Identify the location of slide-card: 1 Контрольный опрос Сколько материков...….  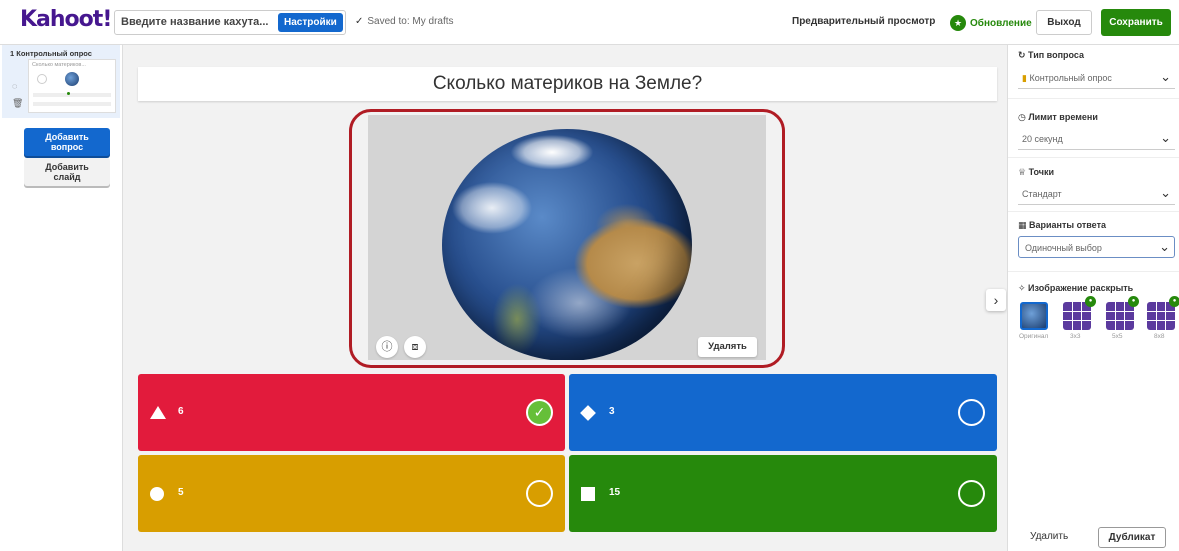
(61, 81).